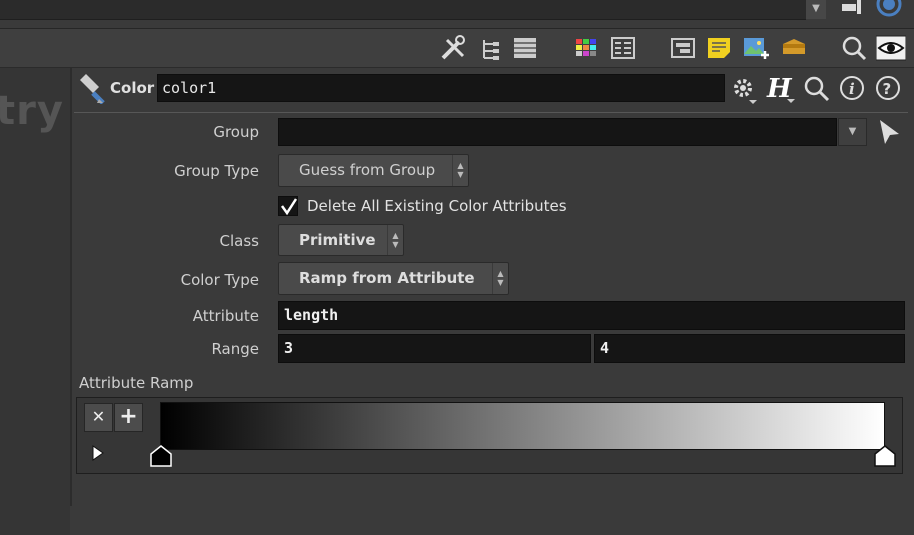 Image resolution: width=914 pixels, height=535 pixels. I want to click on group-dropdown-button: ▼, so click(852, 132).